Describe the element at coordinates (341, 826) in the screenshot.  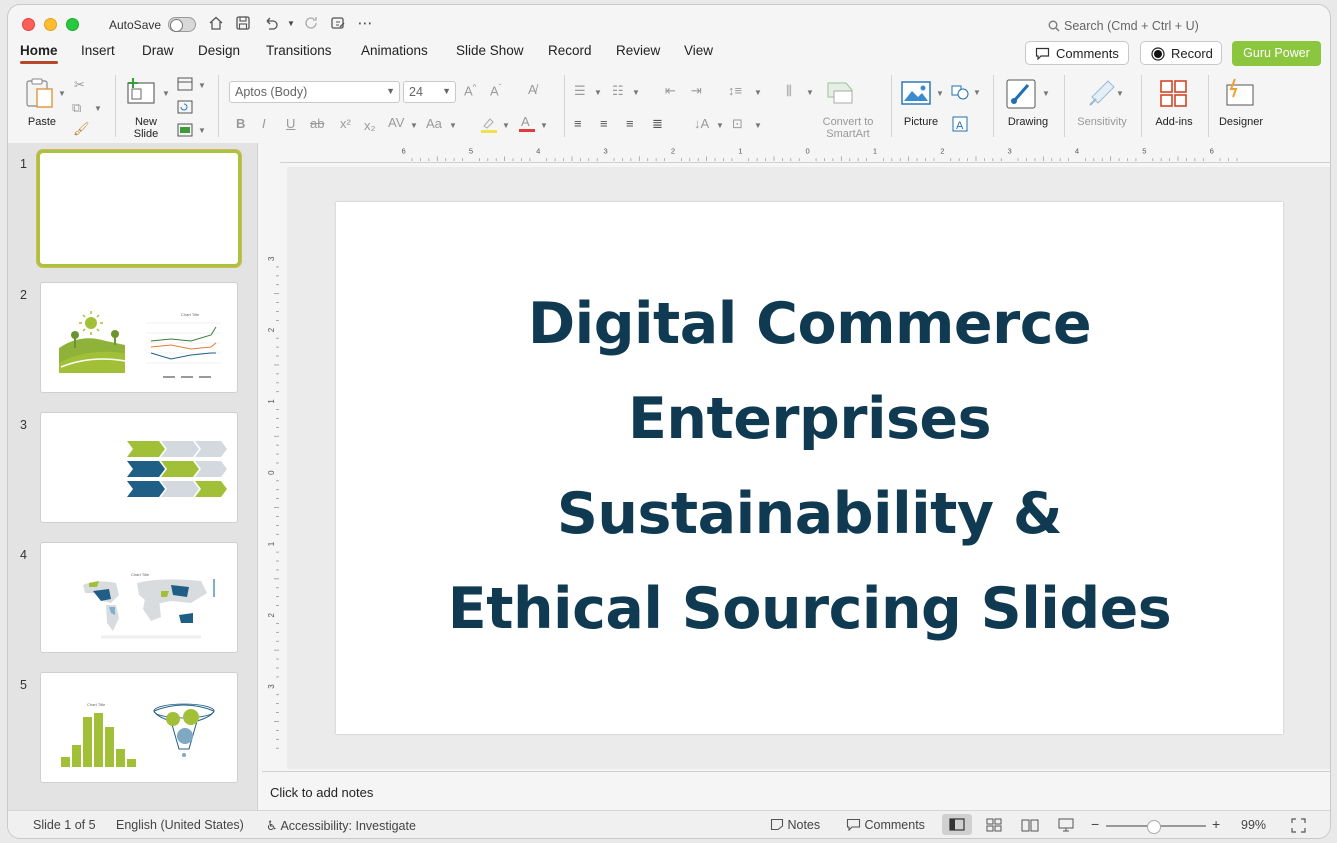
I see `accessibility-status: ♿︎ Accessibility: Investigate` at that location.